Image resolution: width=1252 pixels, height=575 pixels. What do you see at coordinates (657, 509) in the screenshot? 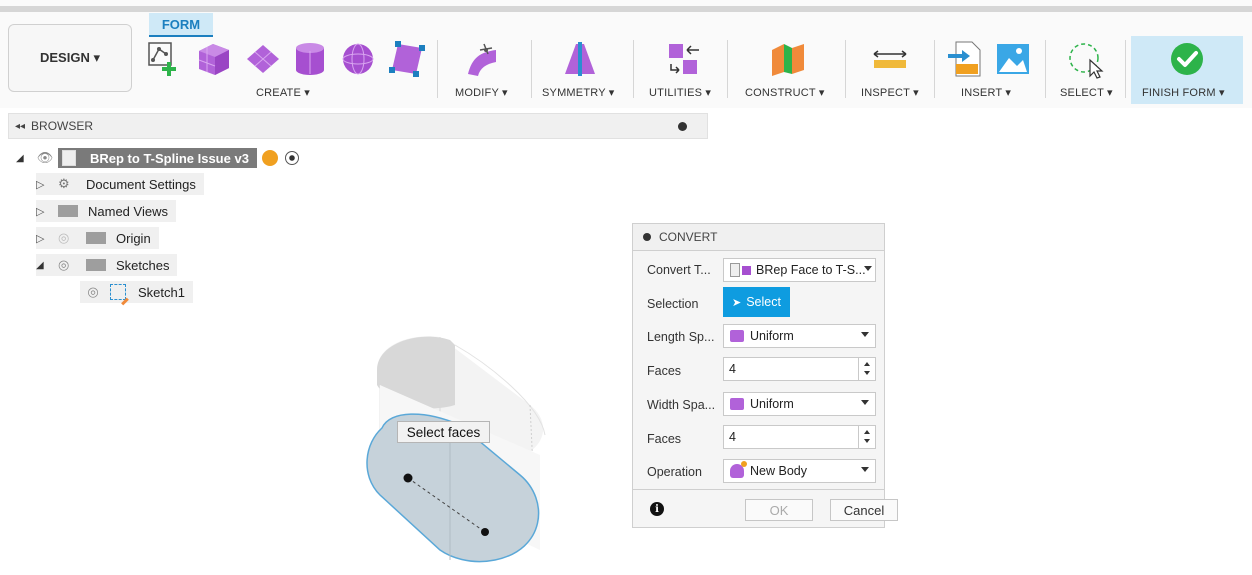
I see `info-icon: i` at bounding box center [657, 509].